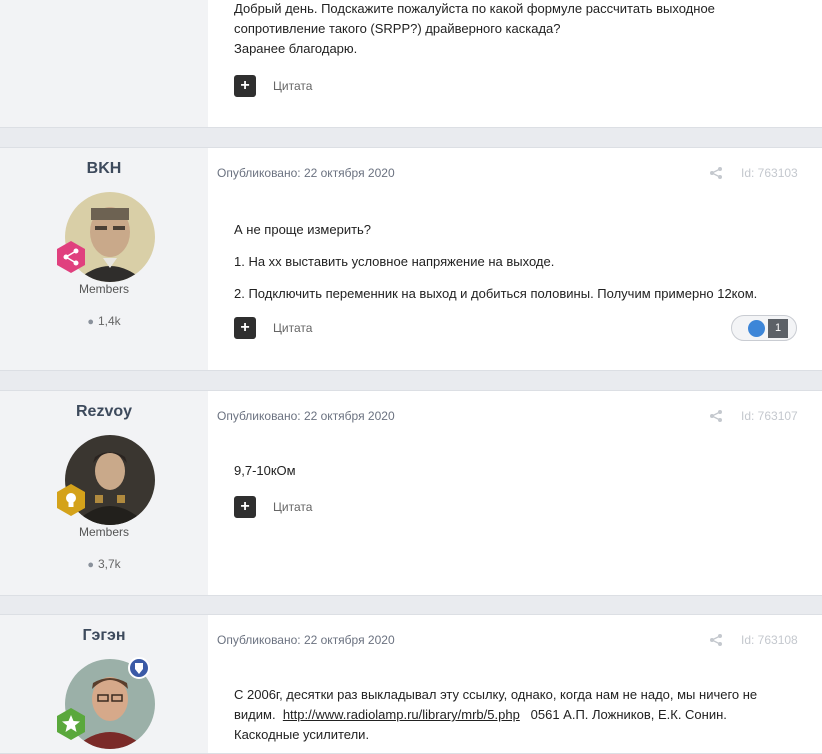  I want to click on post-content: 9,7-10кОм, so click(265, 471).